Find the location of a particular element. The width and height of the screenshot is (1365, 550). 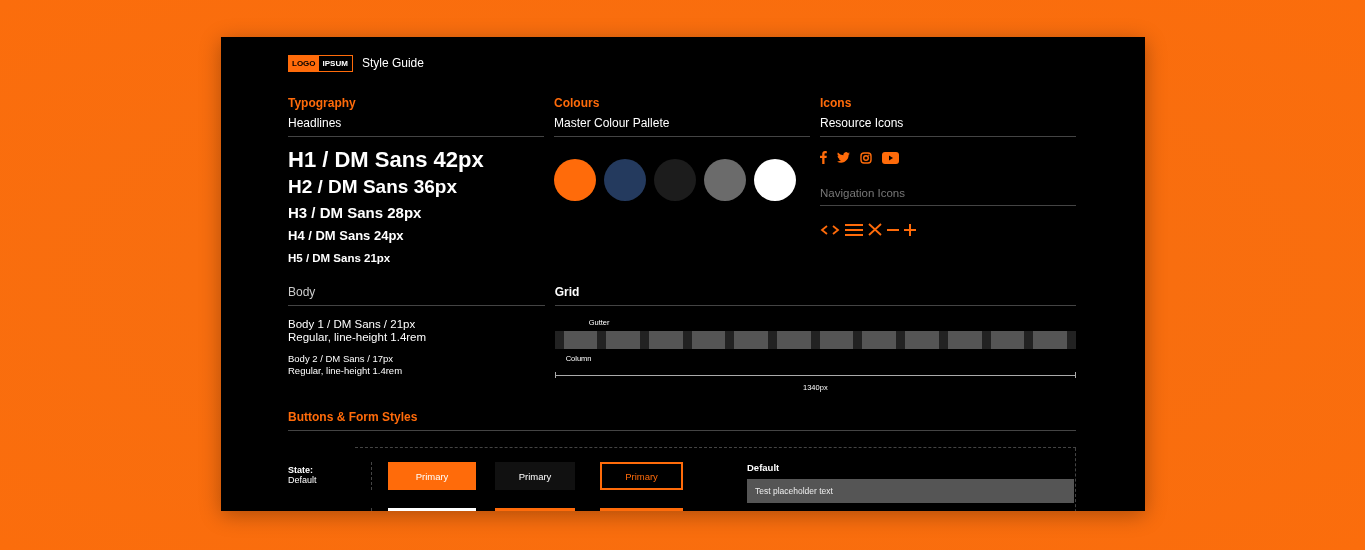

section-heading: Grid is located at coordinates (567, 292).